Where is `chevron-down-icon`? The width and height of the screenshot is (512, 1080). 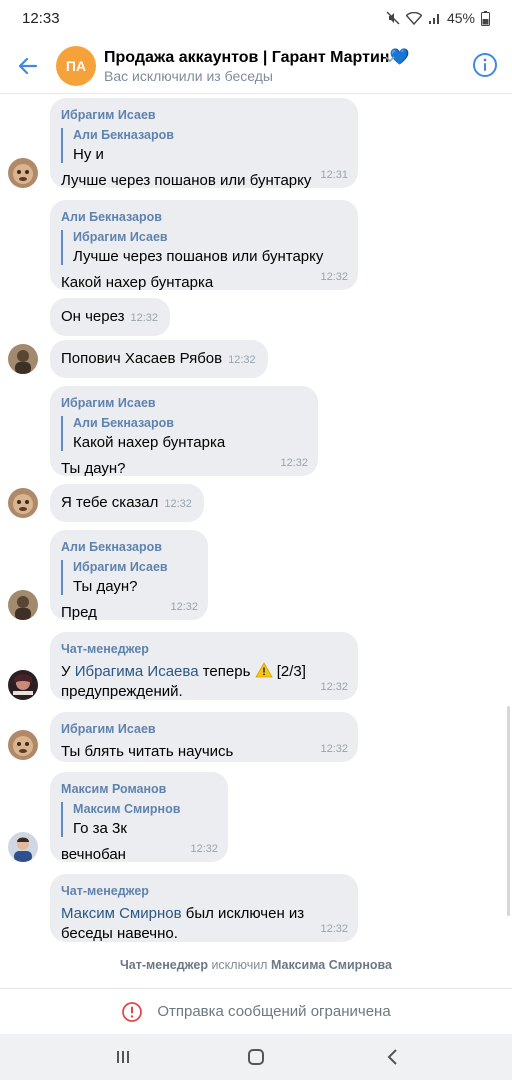 chevron-down-icon is located at coordinates (390, 59).